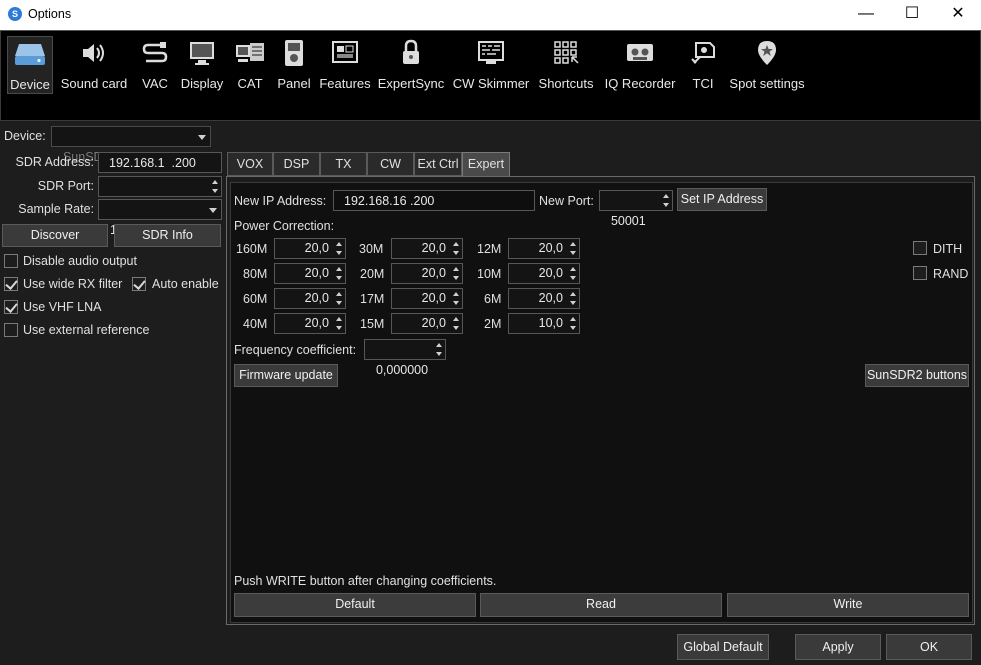 This screenshot has width=981, height=665. Describe the element at coordinates (723, 647) in the screenshot. I see `global-default-button: Global Default` at that location.